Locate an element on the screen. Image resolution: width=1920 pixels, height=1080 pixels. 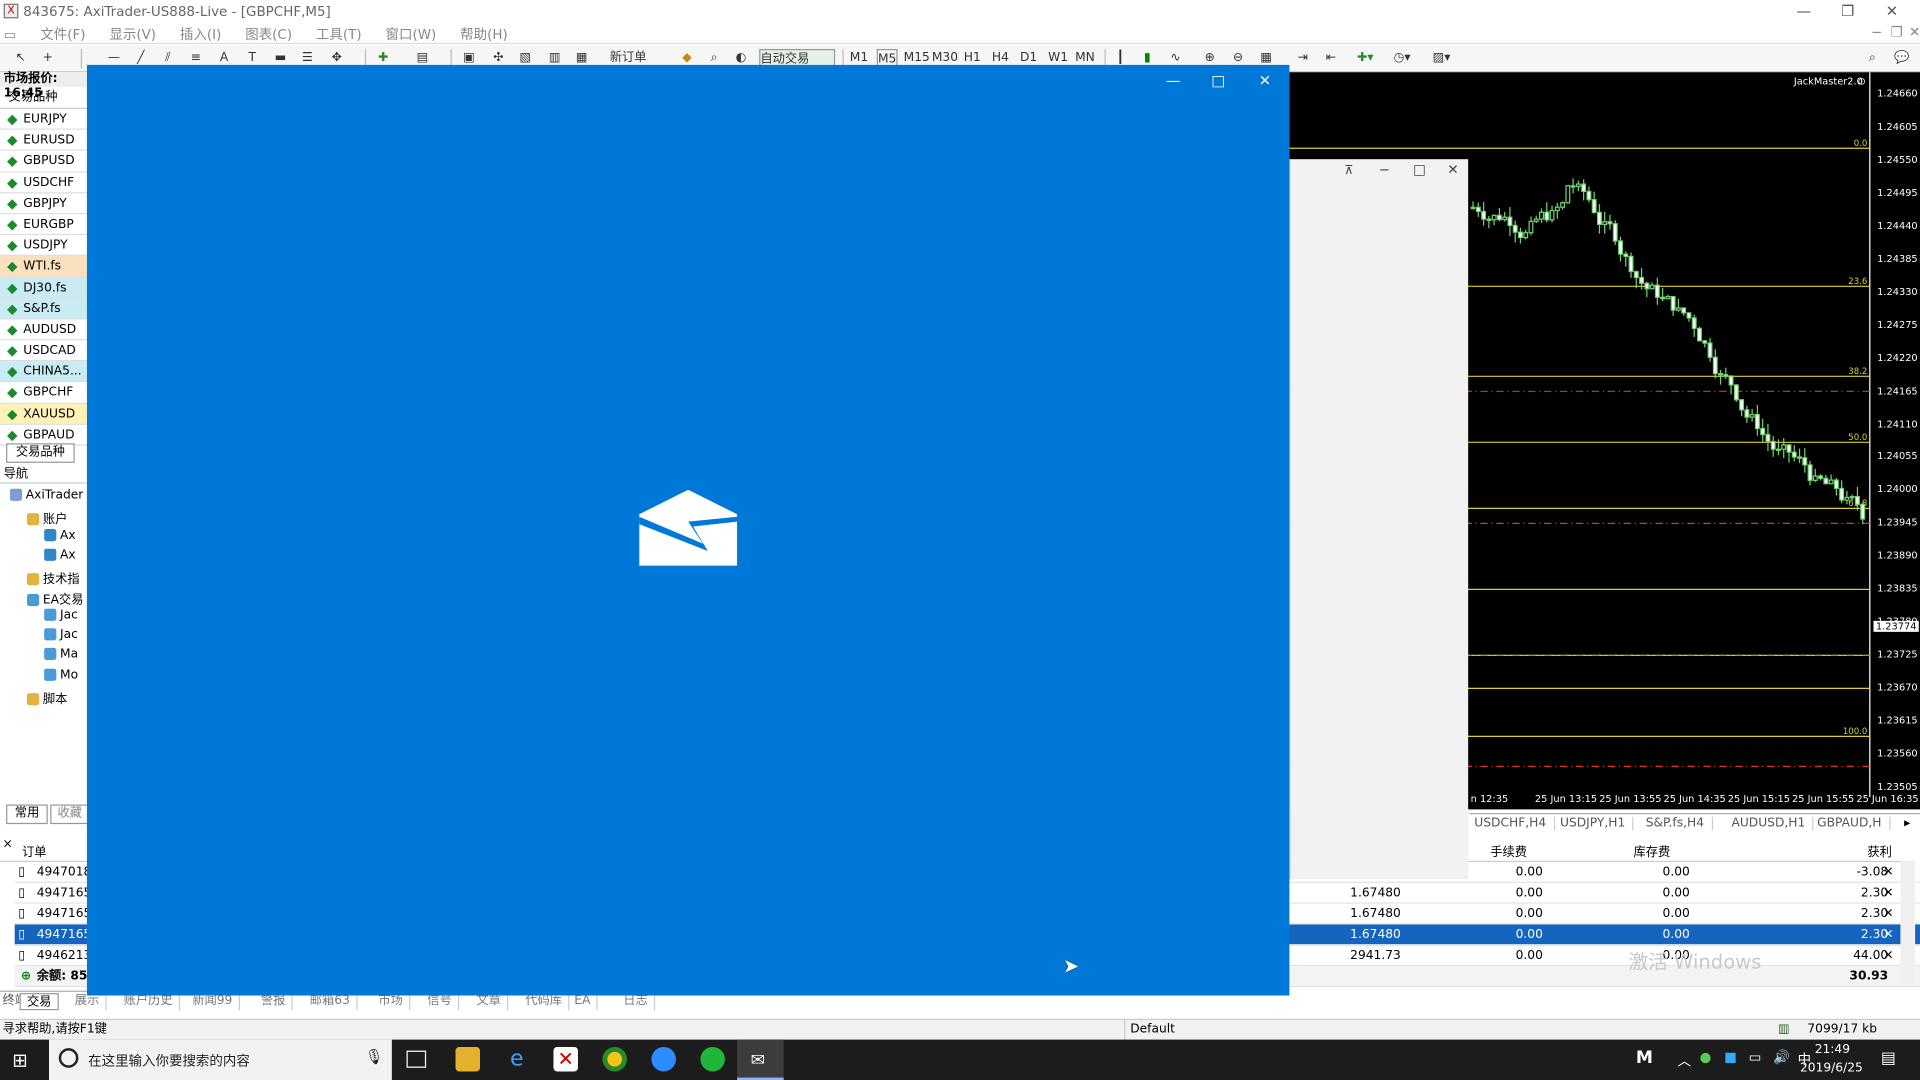
bg-close-icon: ✕ is located at coordinates (1452, 170).